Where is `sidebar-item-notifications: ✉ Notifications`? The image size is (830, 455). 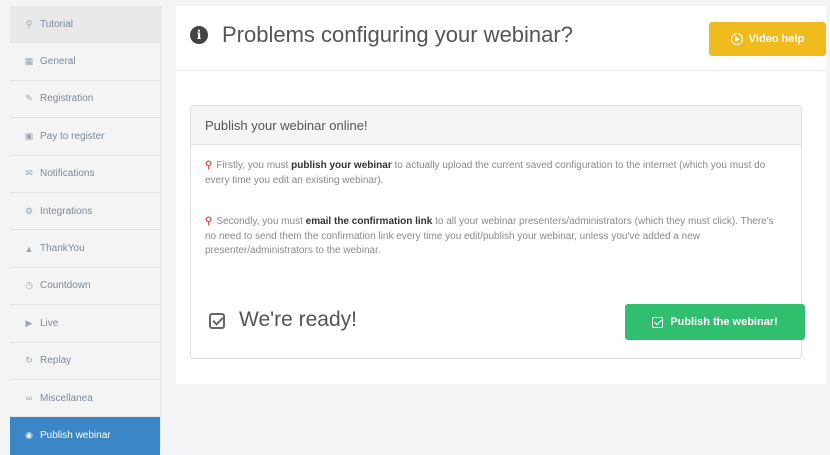 sidebar-item-notifications: ✉ Notifications is located at coordinates (85, 174).